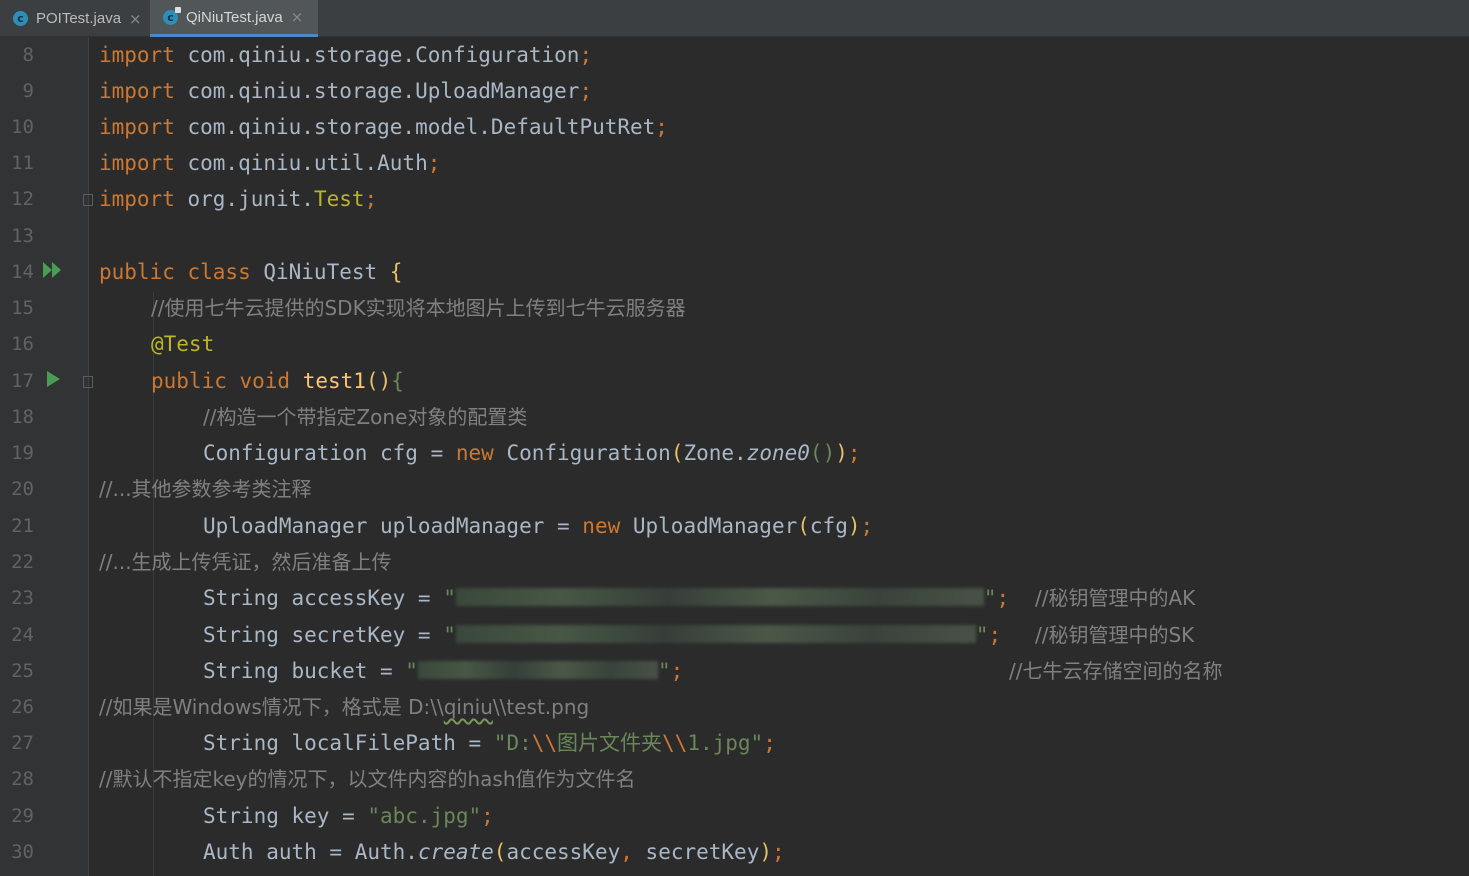 This screenshot has width=1469, height=876. Describe the element at coordinates (719, 597) in the screenshot. I see `redacted-access-key` at that location.